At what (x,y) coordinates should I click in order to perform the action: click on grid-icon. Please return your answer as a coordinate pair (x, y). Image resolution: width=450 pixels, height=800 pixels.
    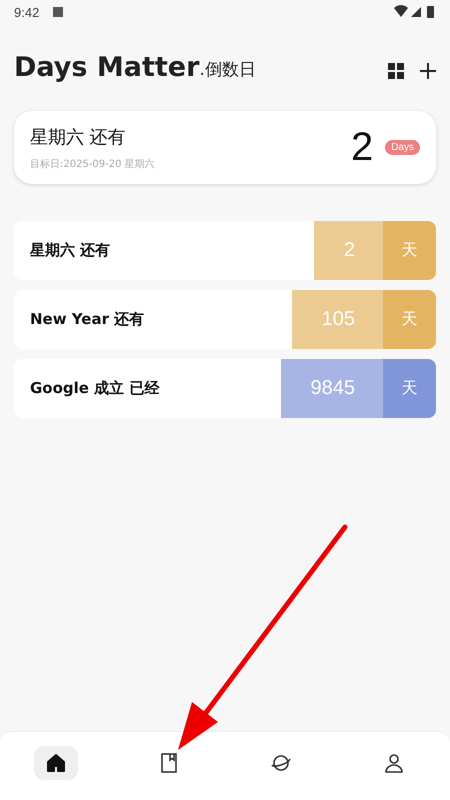
    Looking at the image, I should click on (396, 71).